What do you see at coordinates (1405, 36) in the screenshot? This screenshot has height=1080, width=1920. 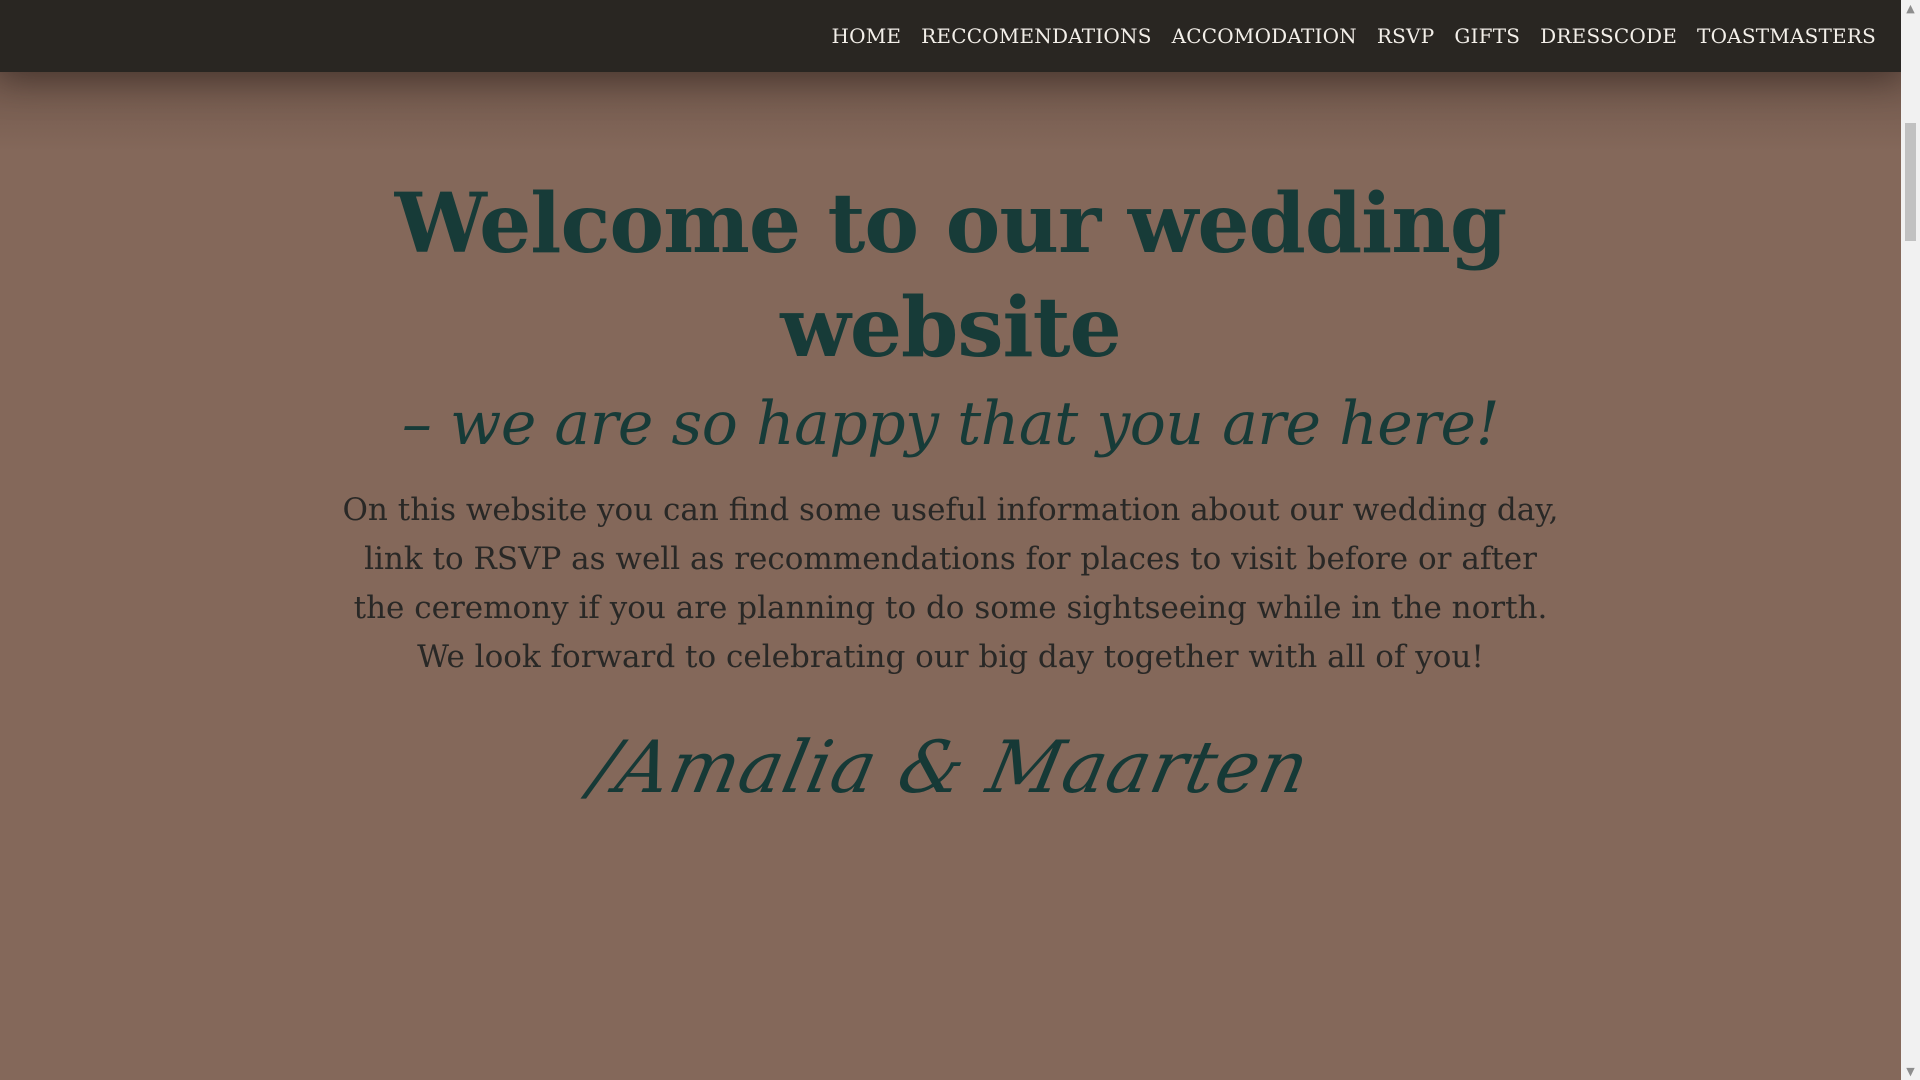 I see `nav-rsvp-link: RSVP` at bounding box center [1405, 36].